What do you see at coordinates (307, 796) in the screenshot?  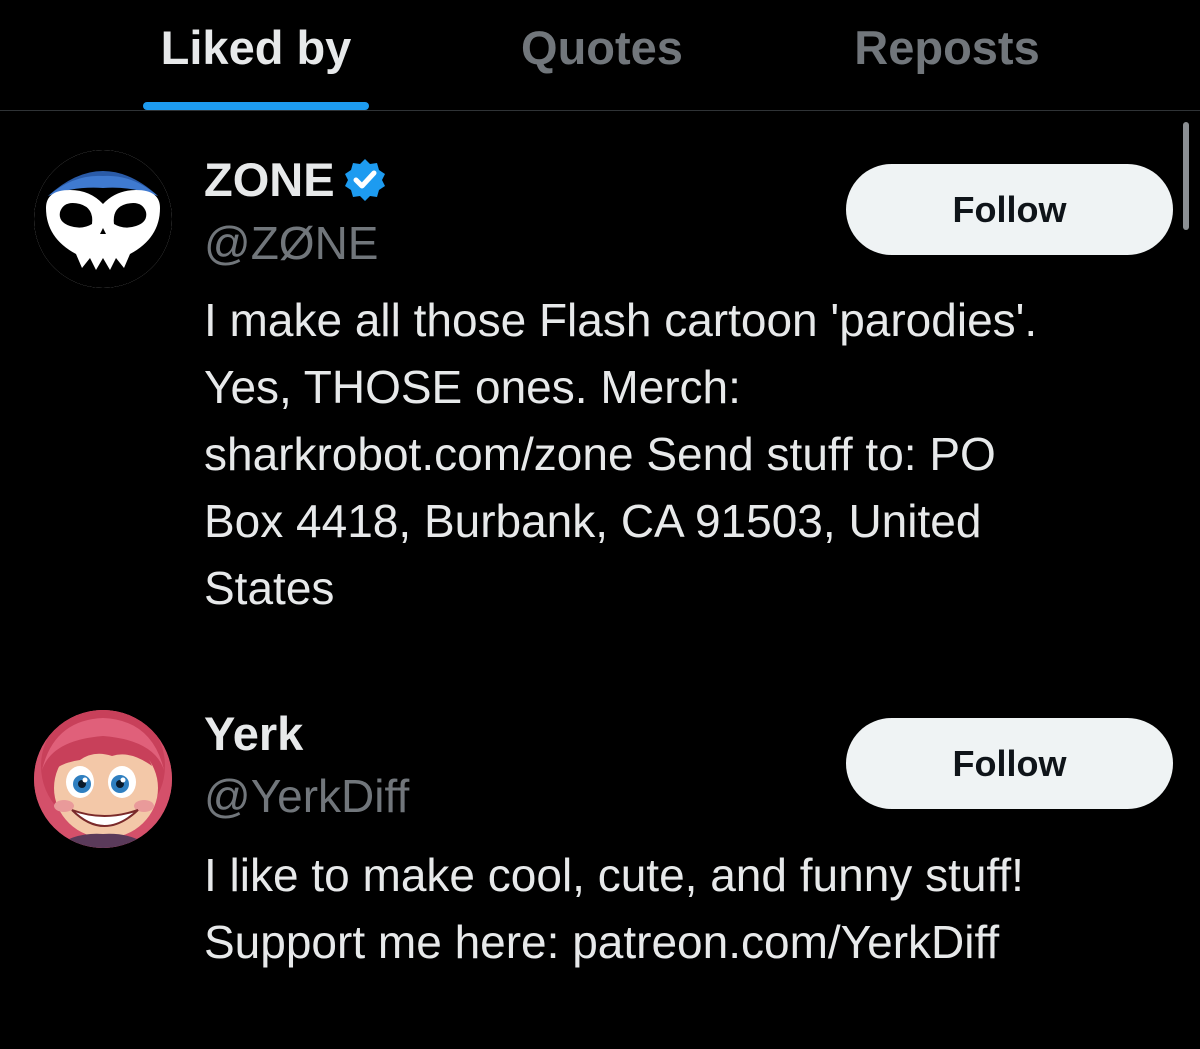 I see `user-handle: @YerkDiff` at bounding box center [307, 796].